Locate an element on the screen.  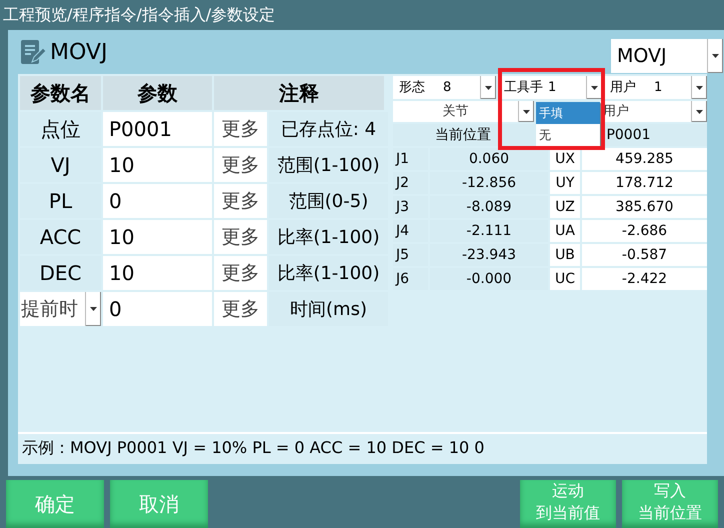
axis-value: 385.670 is located at coordinates (644, 207).